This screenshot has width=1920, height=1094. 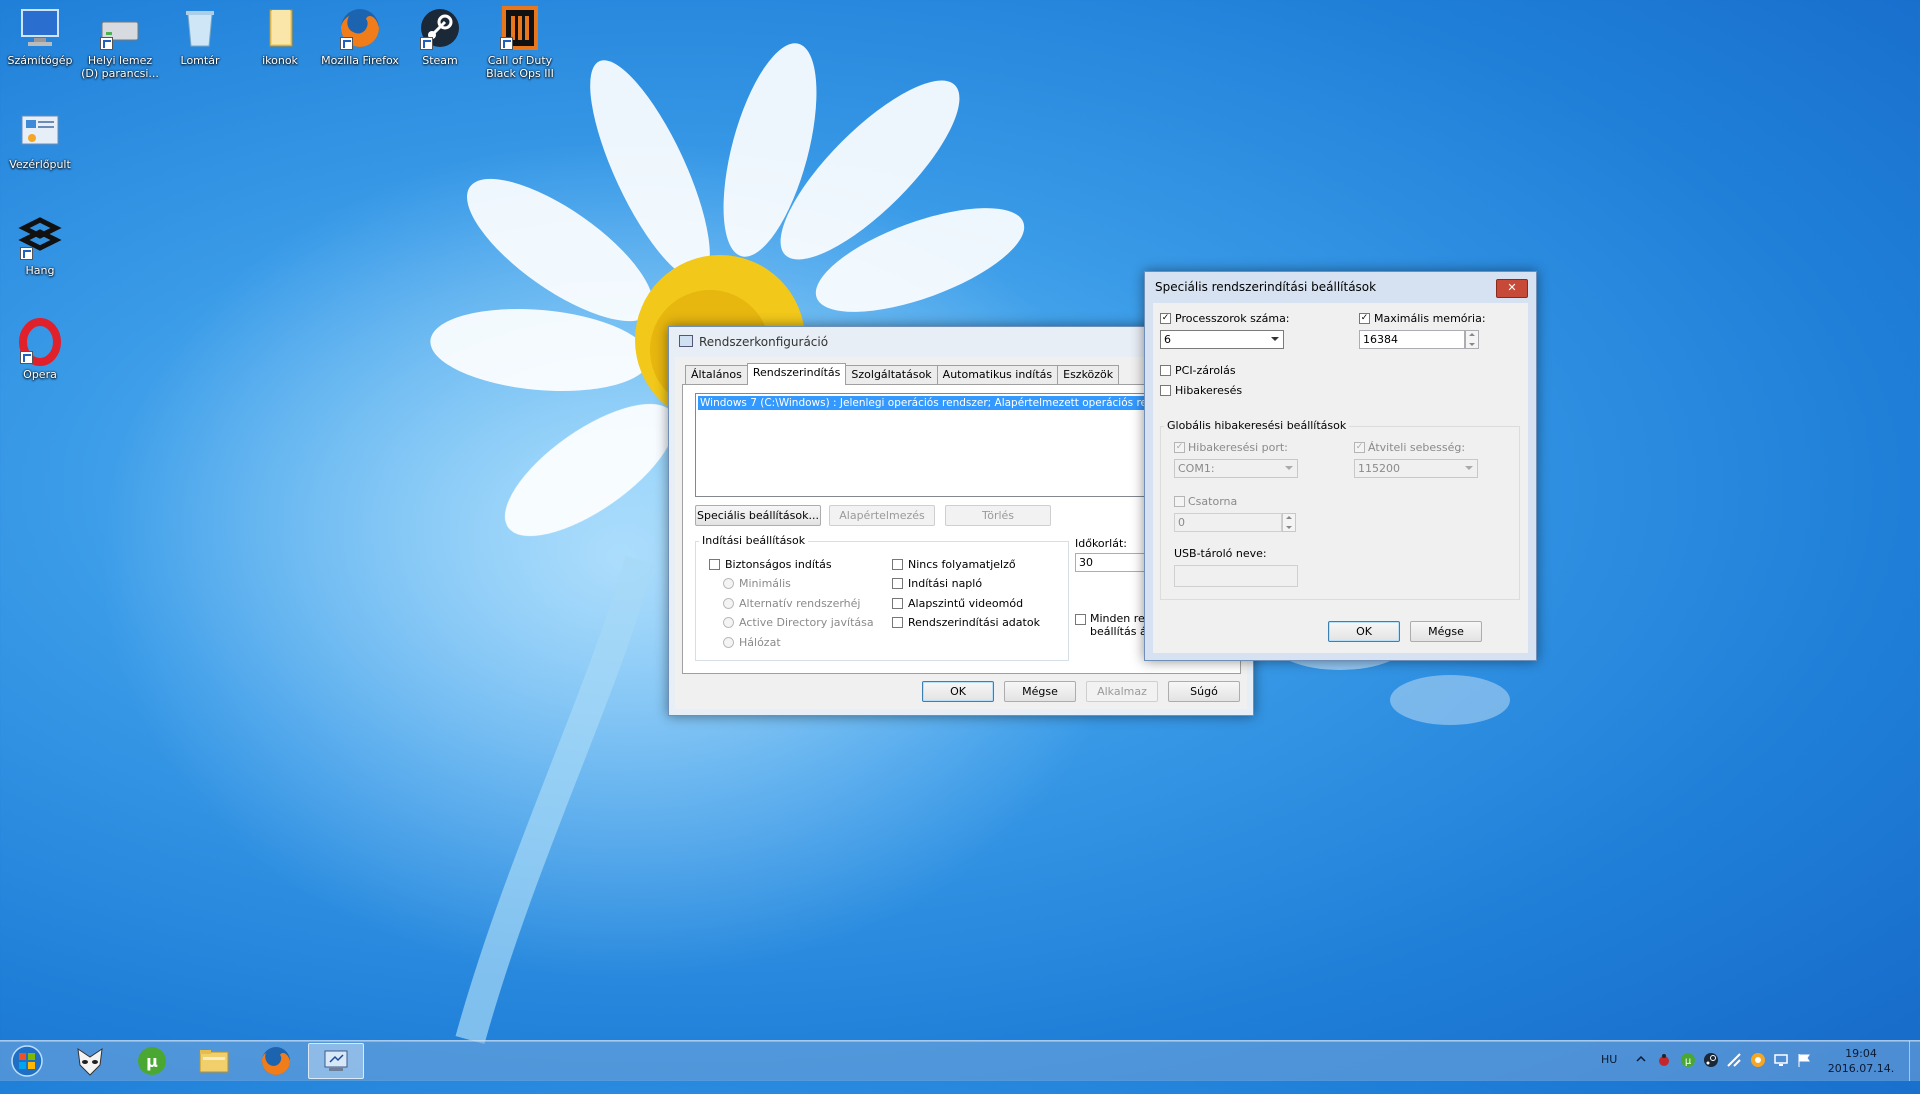 What do you see at coordinates (1165, 318) in the screenshot?
I see `num-processors-checkbox: ✓` at bounding box center [1165, 318].